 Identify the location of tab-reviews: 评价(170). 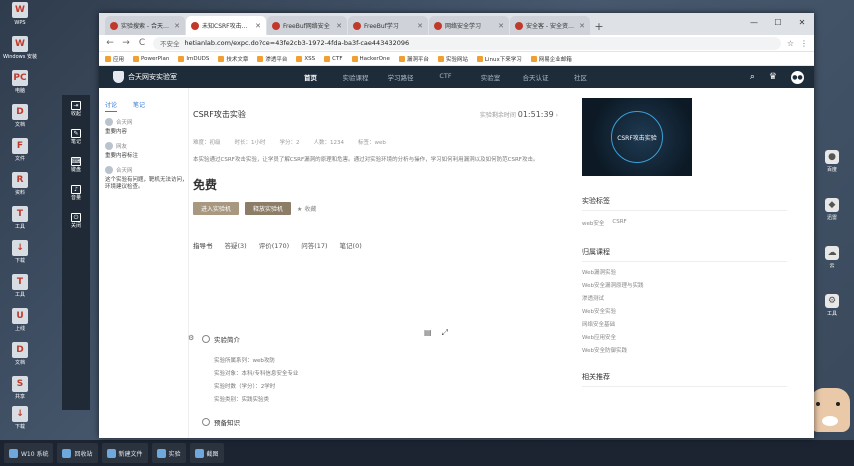
(274, 245).